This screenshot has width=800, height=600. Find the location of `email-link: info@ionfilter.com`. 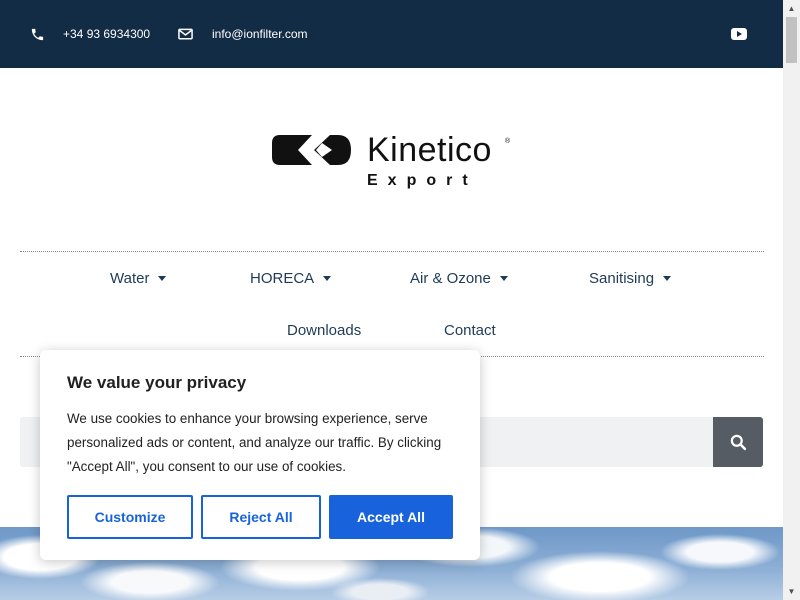

email-link: info@ionfilter.com is located at coordinates (260, 34).